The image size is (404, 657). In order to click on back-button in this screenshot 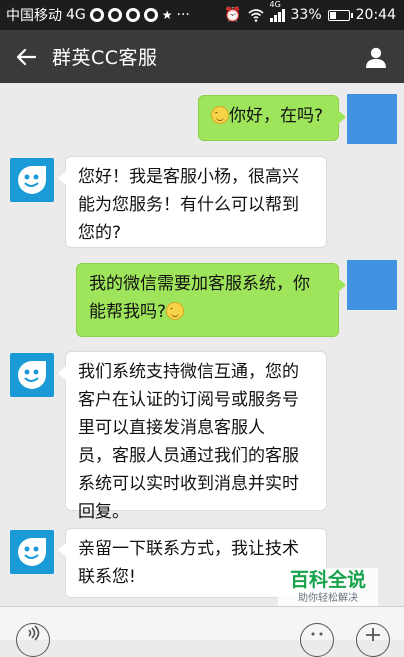, I will do `click(26, 56)`.